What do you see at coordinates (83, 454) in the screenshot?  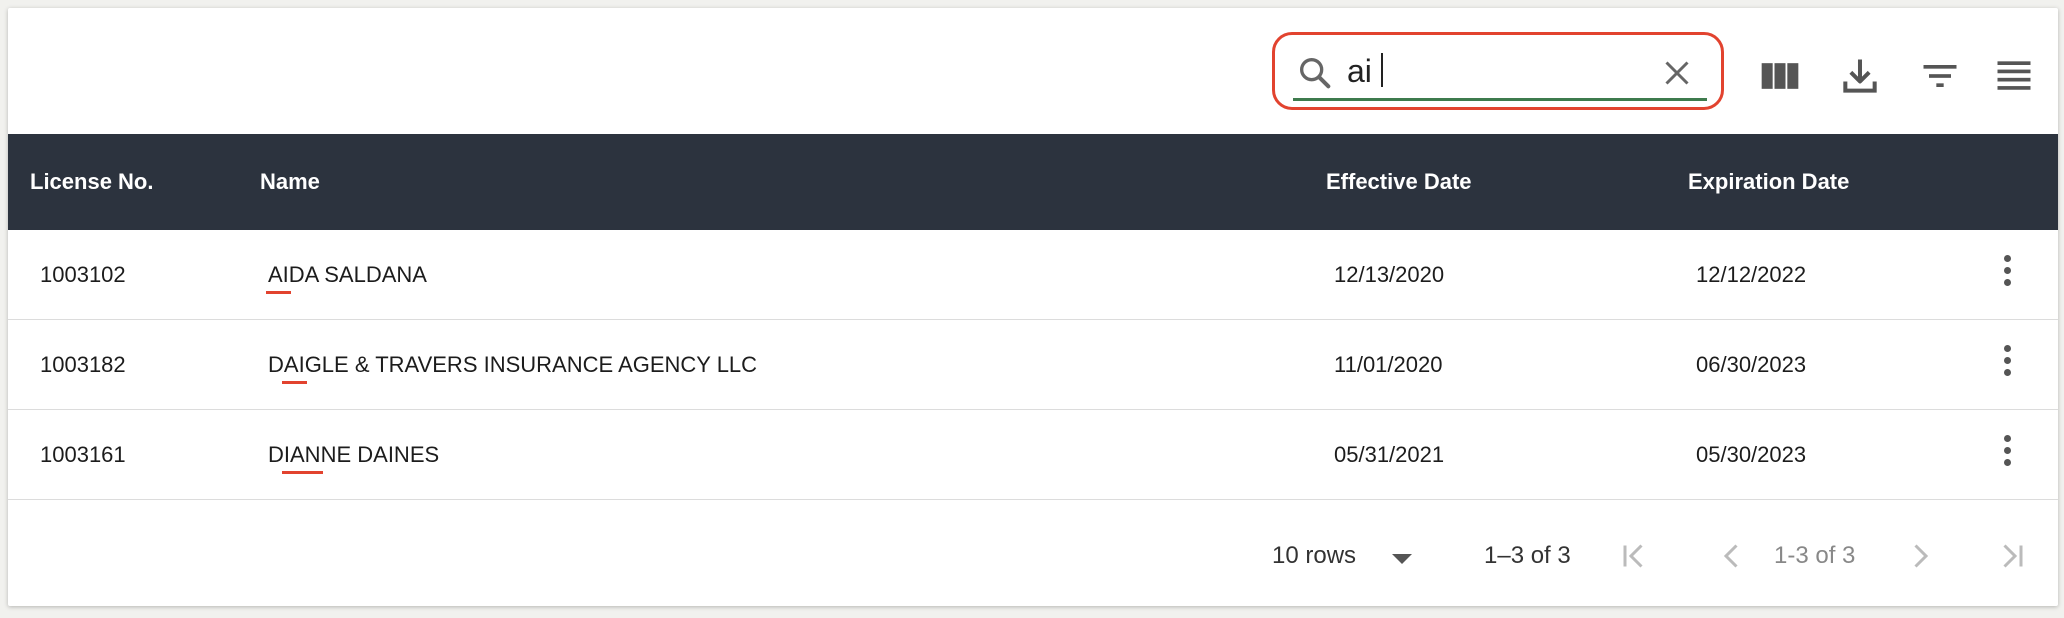 I see `license-cell: 1003161` at bounding box center [83, 454].